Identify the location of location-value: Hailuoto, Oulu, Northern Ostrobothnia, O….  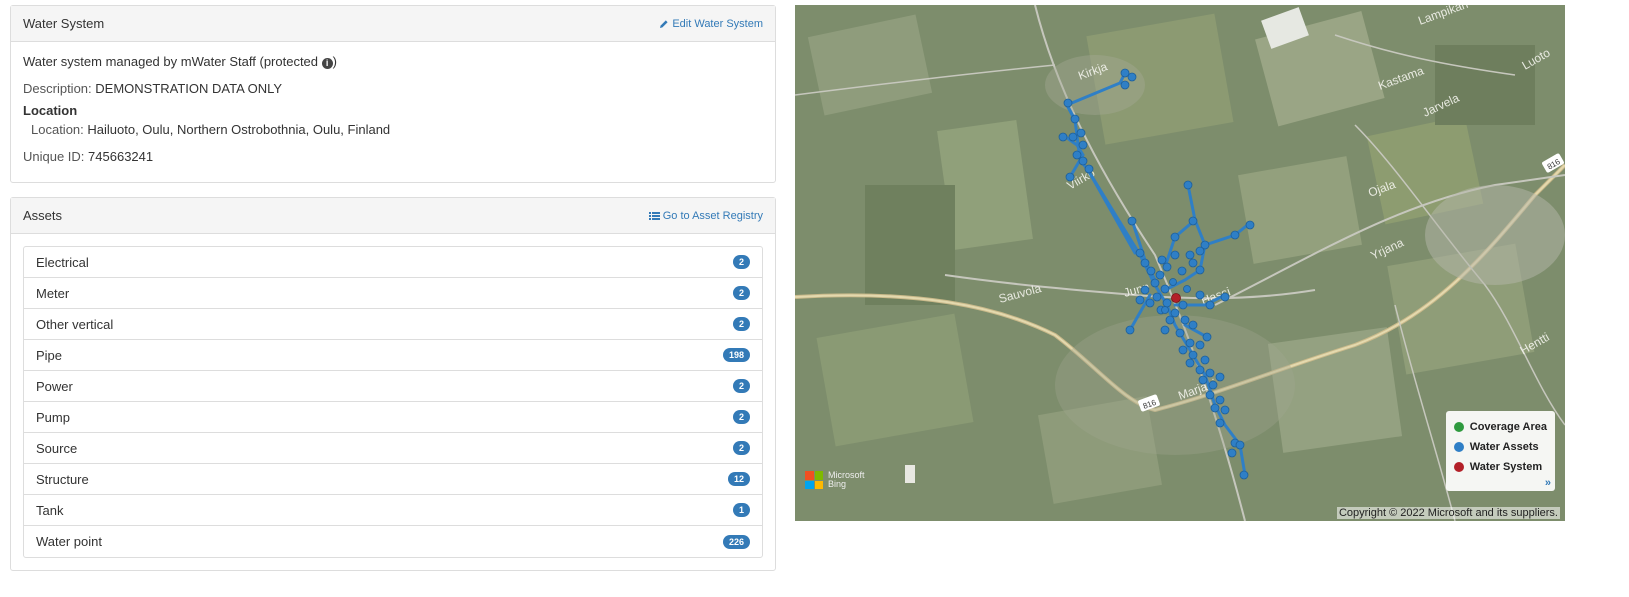
(239, 129).